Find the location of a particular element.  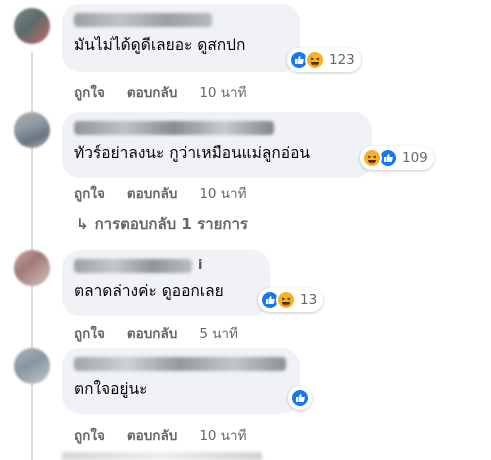

timestamp: 5 นาที is located at coordinates (218, 334).